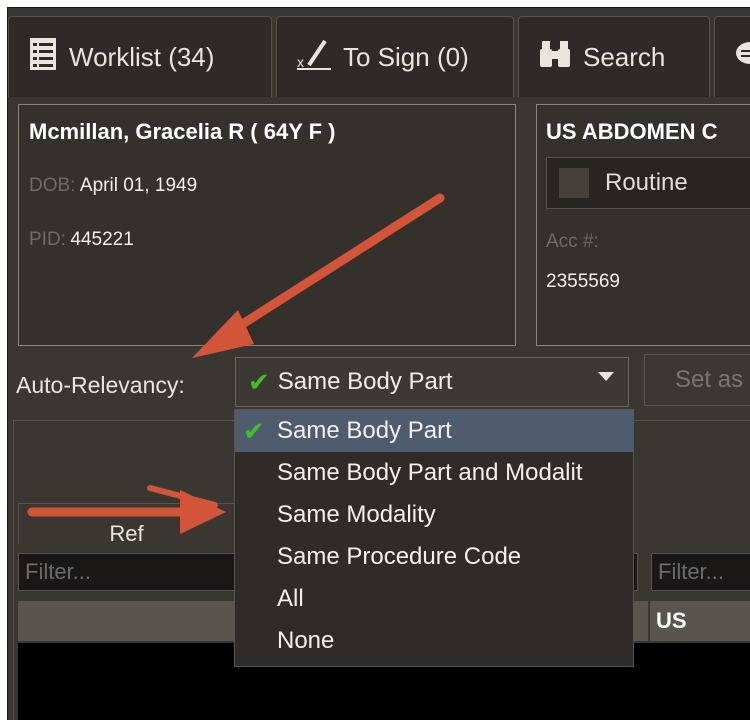 Image resolution: width=750 pixels, height=720 pixels. What do you see at coordinates (182, 131) in the screenshot?
I see `patient-name: Mcmillan, Gracelia R ( 64Y F )` at bounding box center [182, 131].